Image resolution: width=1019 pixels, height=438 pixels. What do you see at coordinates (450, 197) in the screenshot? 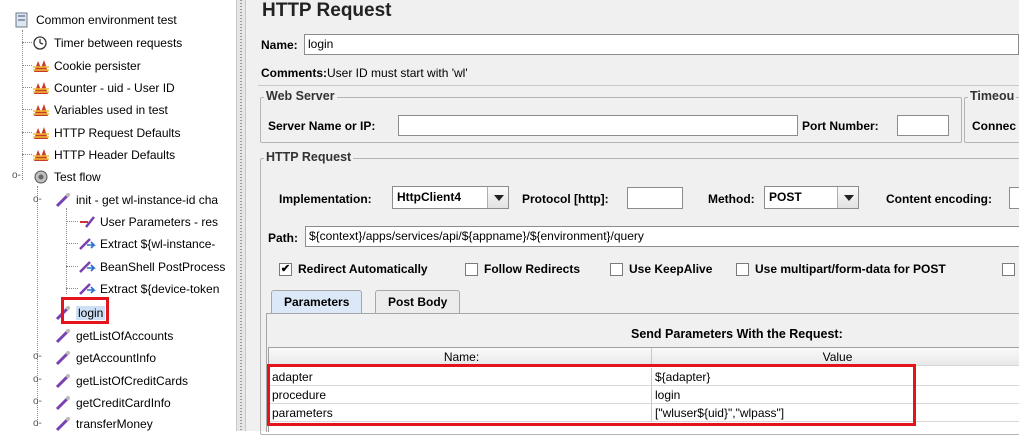
I see `implementation-select: HttpClient4` at bounding box center [450, 197].